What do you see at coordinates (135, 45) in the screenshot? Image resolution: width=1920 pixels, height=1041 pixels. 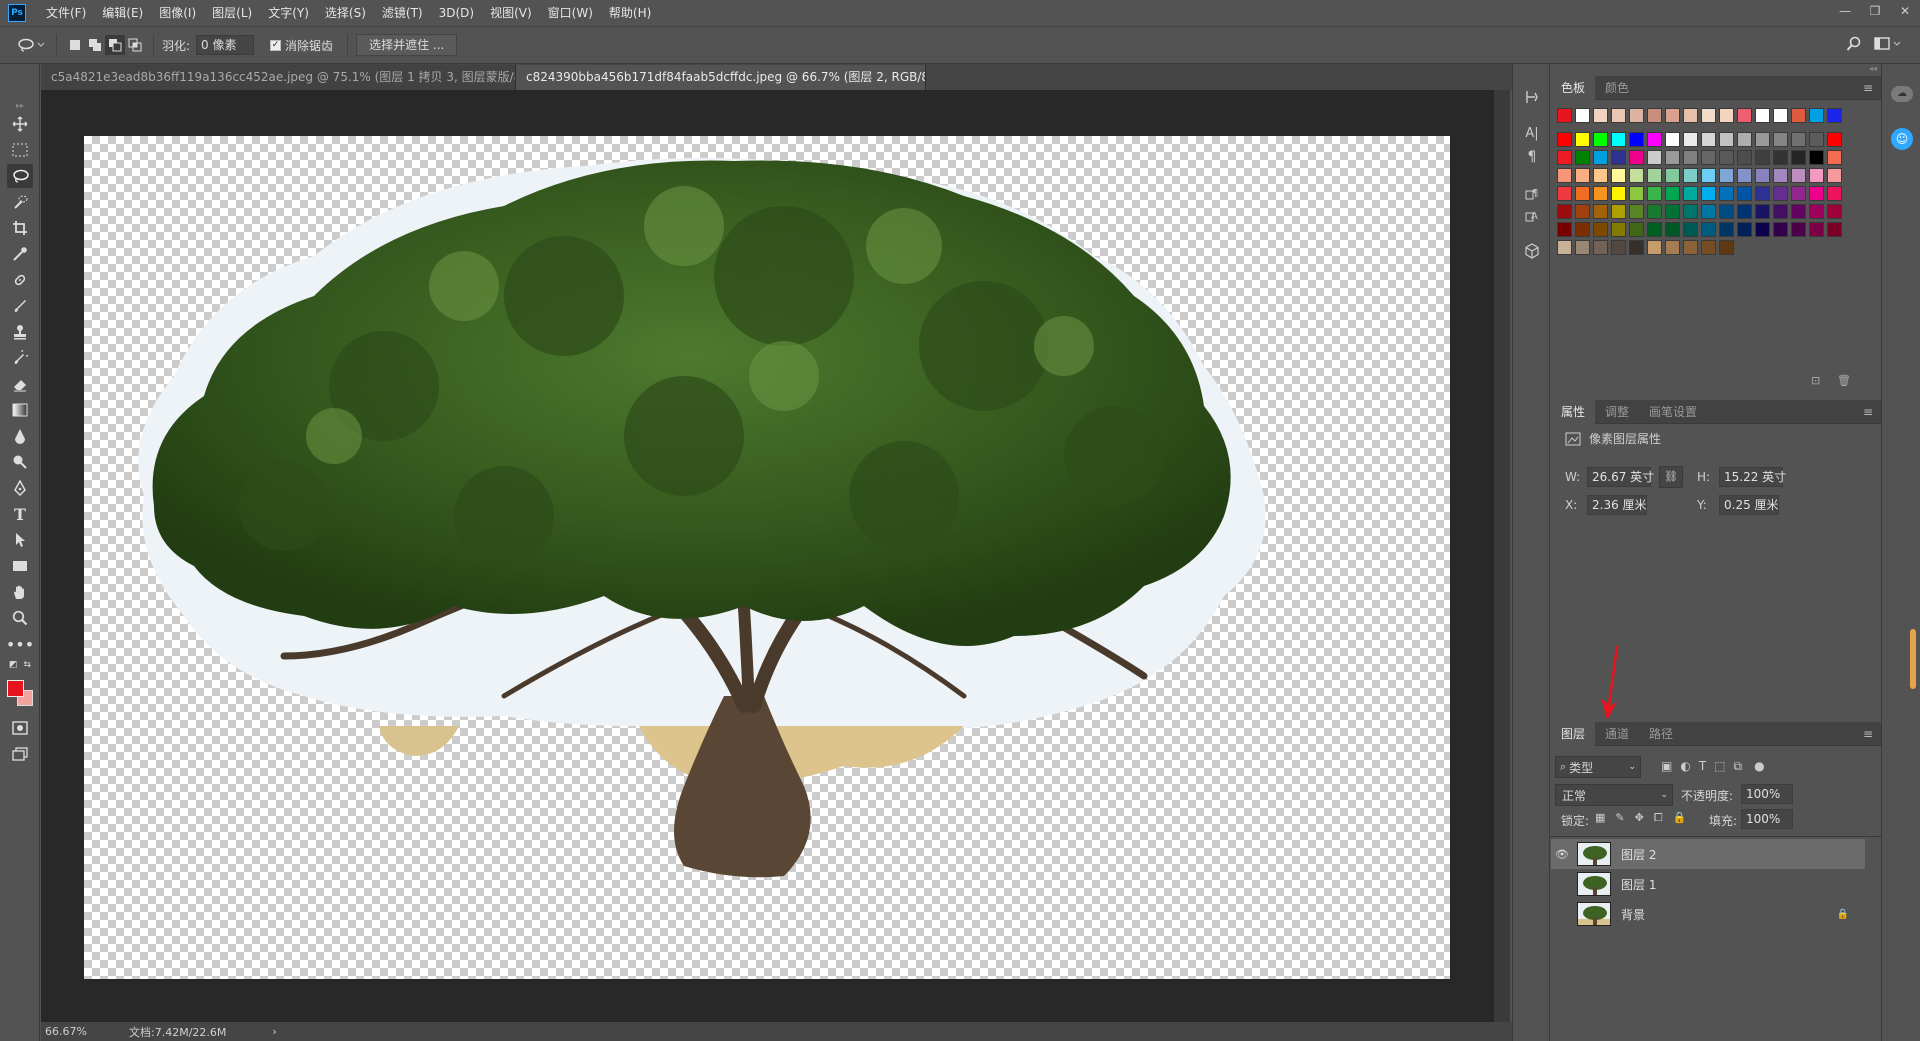 I see `intersect-selection-icon` at bounding box center [135, 45].